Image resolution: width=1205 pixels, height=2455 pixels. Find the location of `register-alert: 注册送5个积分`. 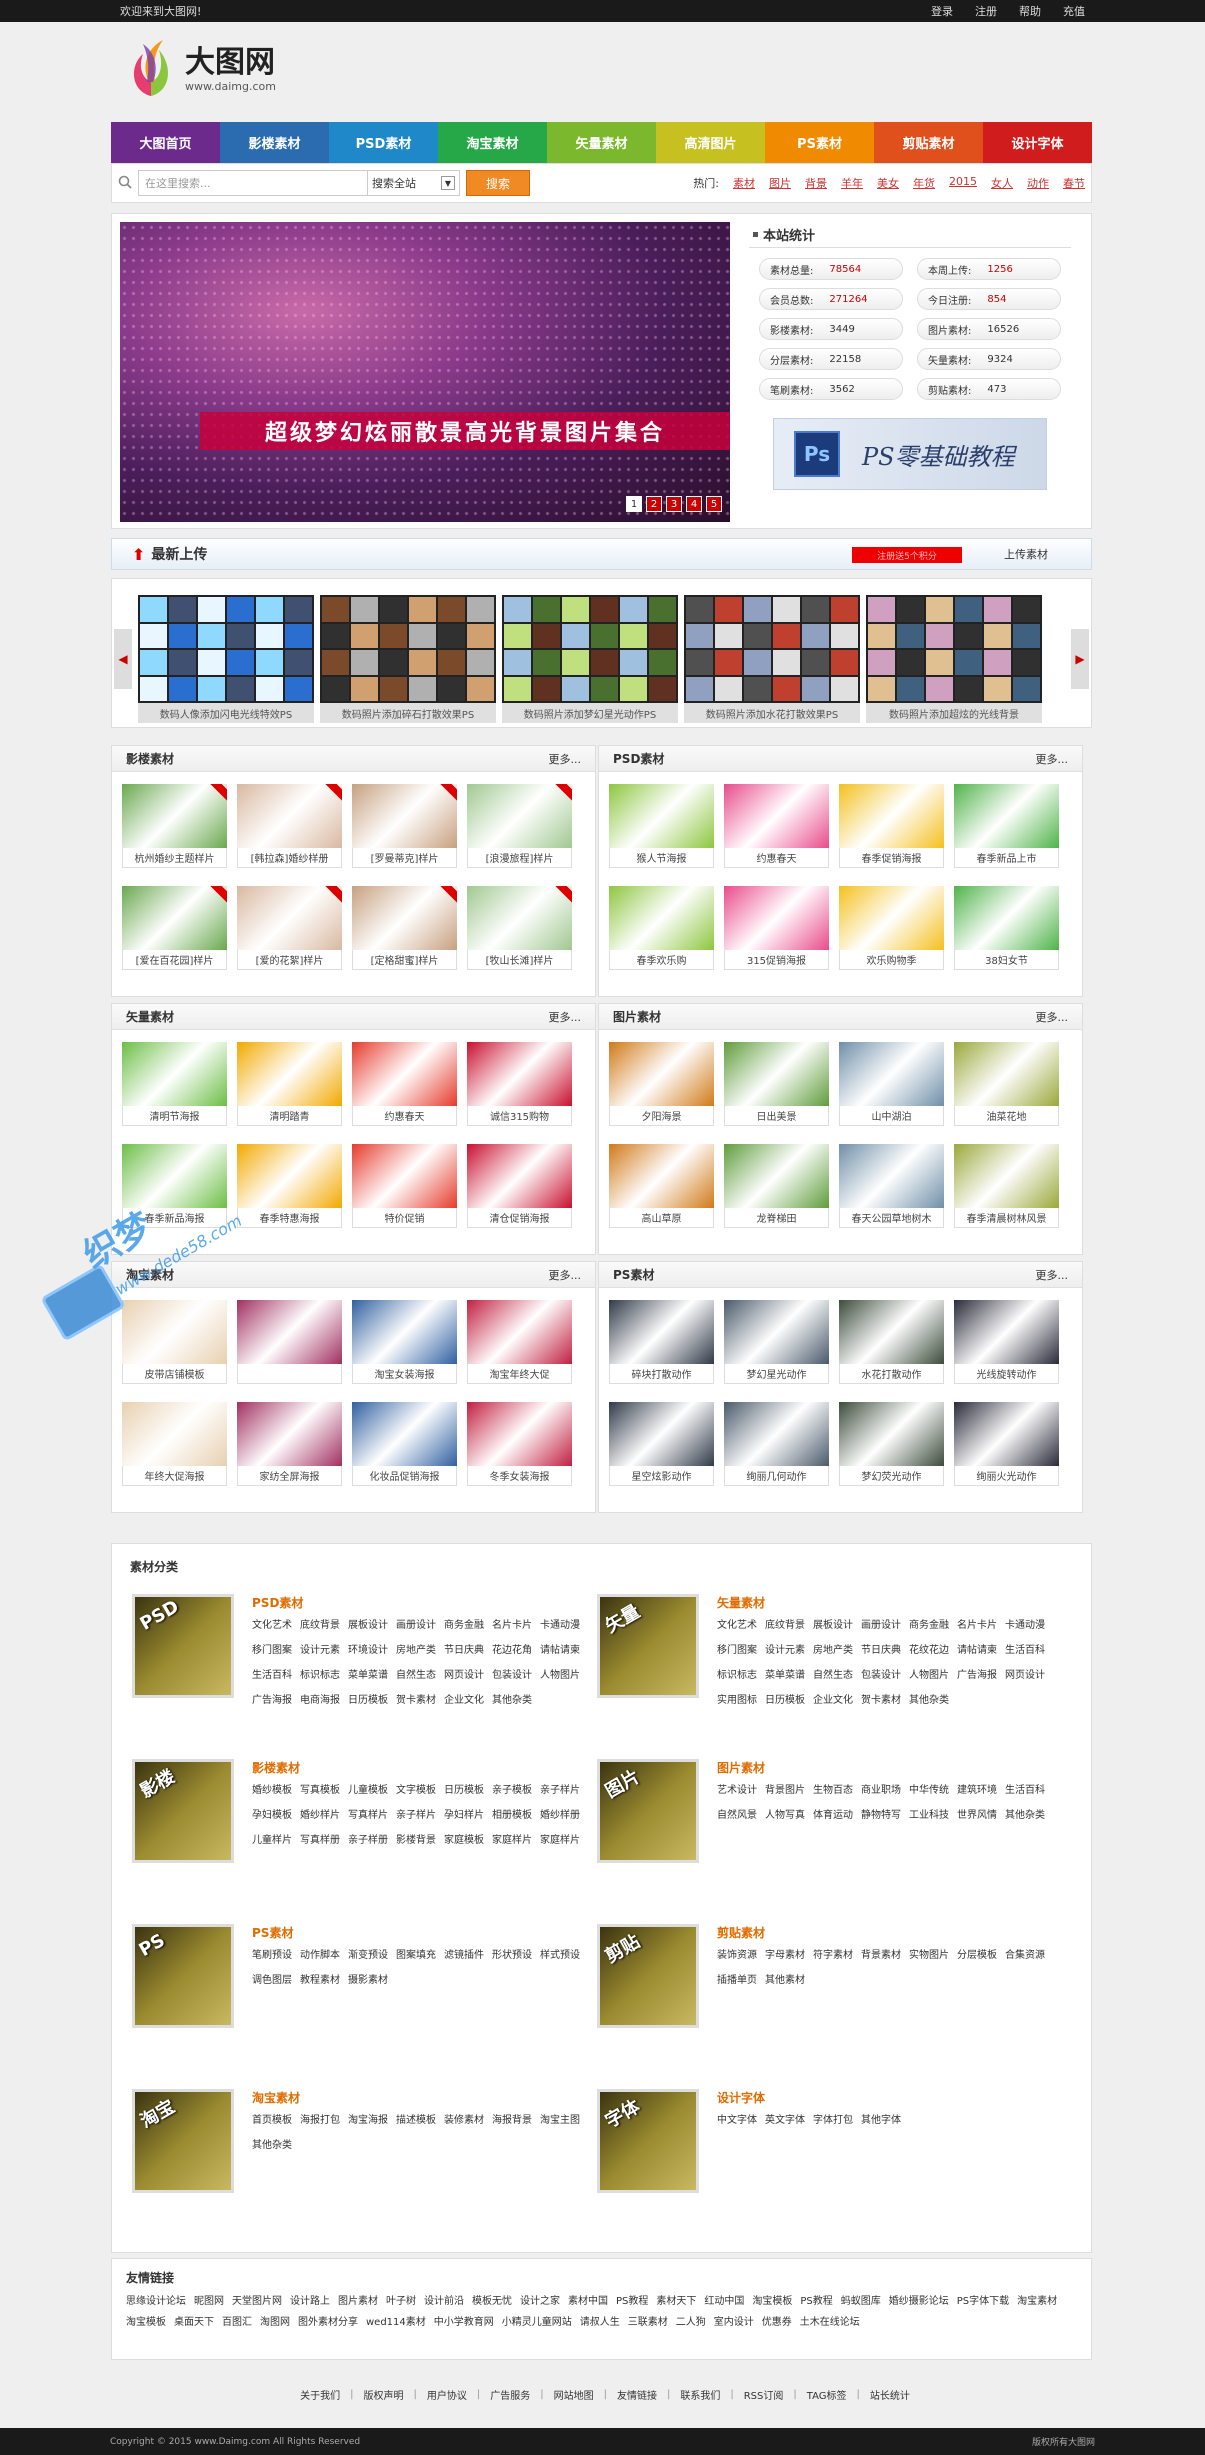

register-alert: 注册送5个积分 is located at coordinates (907, 555).